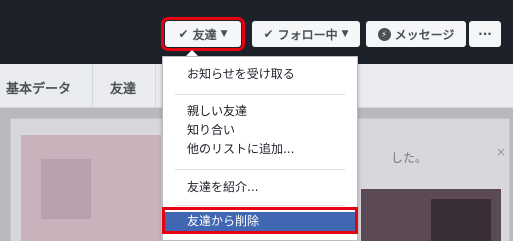 The width and height of the screenshot is (513, 241). Describe the element at coordinates (501, 152) in the screenshot. I see `close-icon: ×` at that location.